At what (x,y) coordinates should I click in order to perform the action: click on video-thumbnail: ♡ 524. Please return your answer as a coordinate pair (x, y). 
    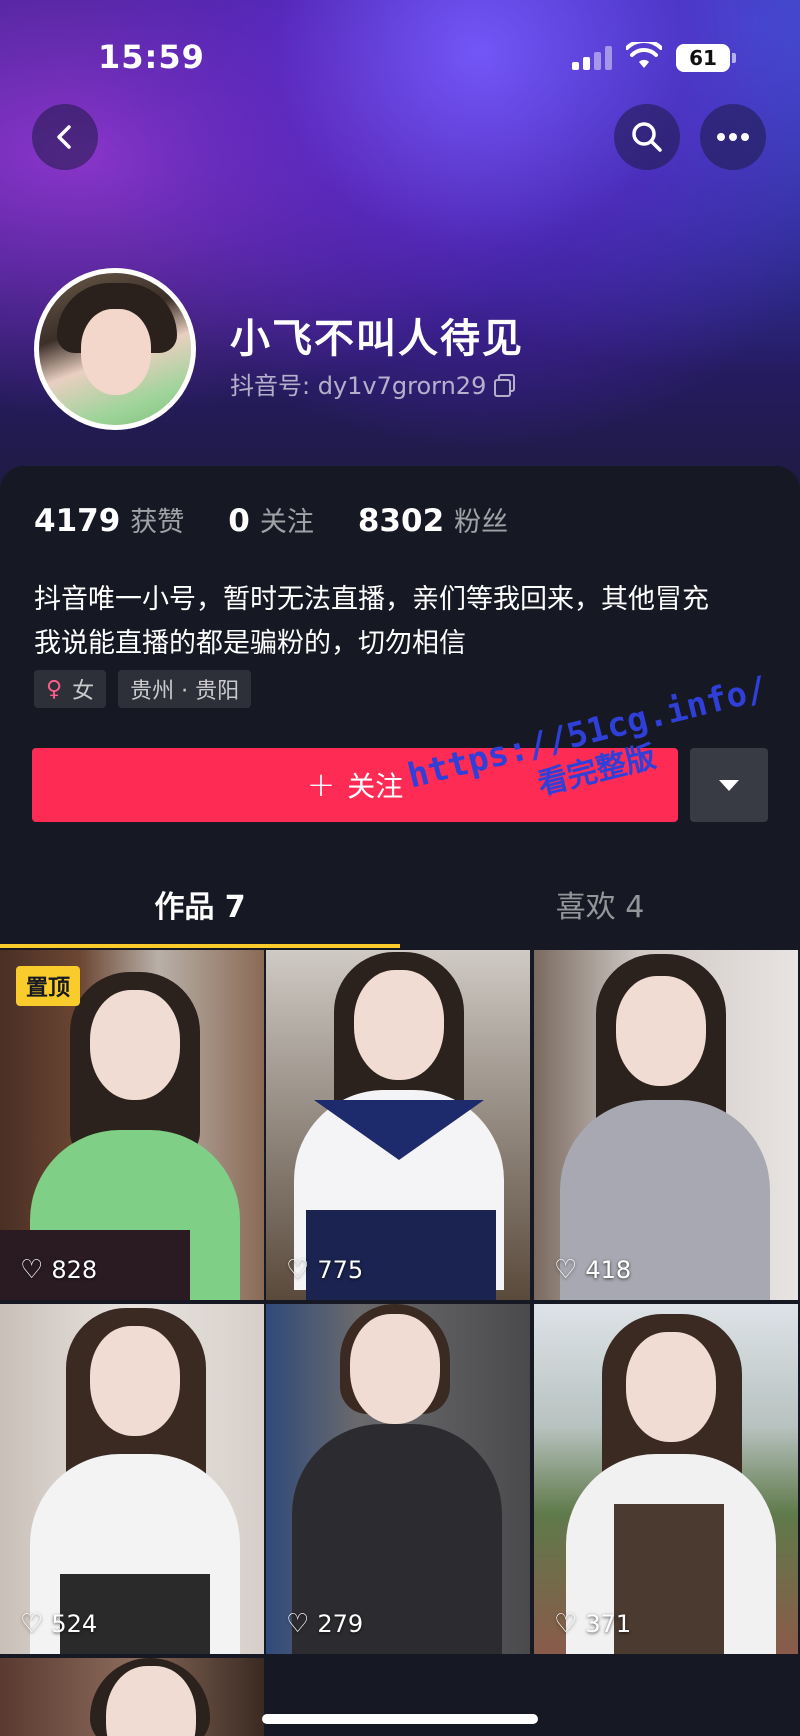
    Looking at the image, I should click on (132, 1479).